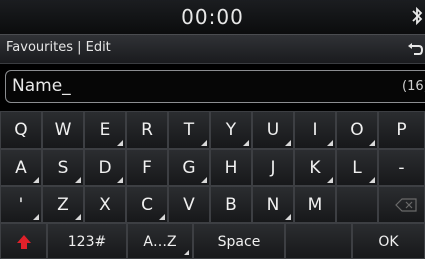 This screenshot has height=259, width=425. Describe the element at coordinates (357, 130) in the screenshot. I see `key-o: O` at that location.